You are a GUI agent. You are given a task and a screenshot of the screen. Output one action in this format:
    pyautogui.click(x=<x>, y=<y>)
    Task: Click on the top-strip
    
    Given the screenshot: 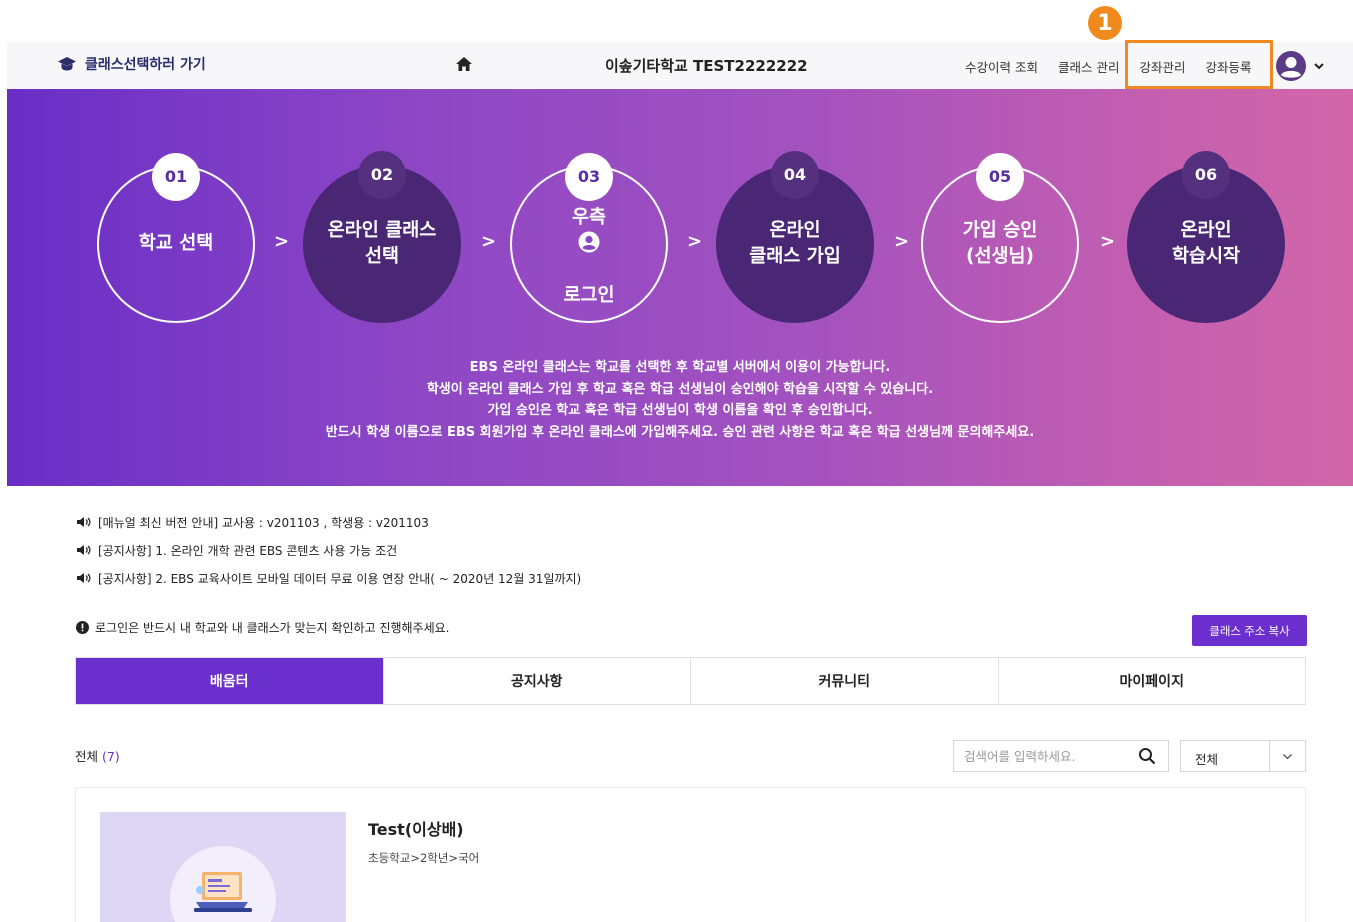 What is the action you would take?
    pyautogui.click(x=676, y=21)
    